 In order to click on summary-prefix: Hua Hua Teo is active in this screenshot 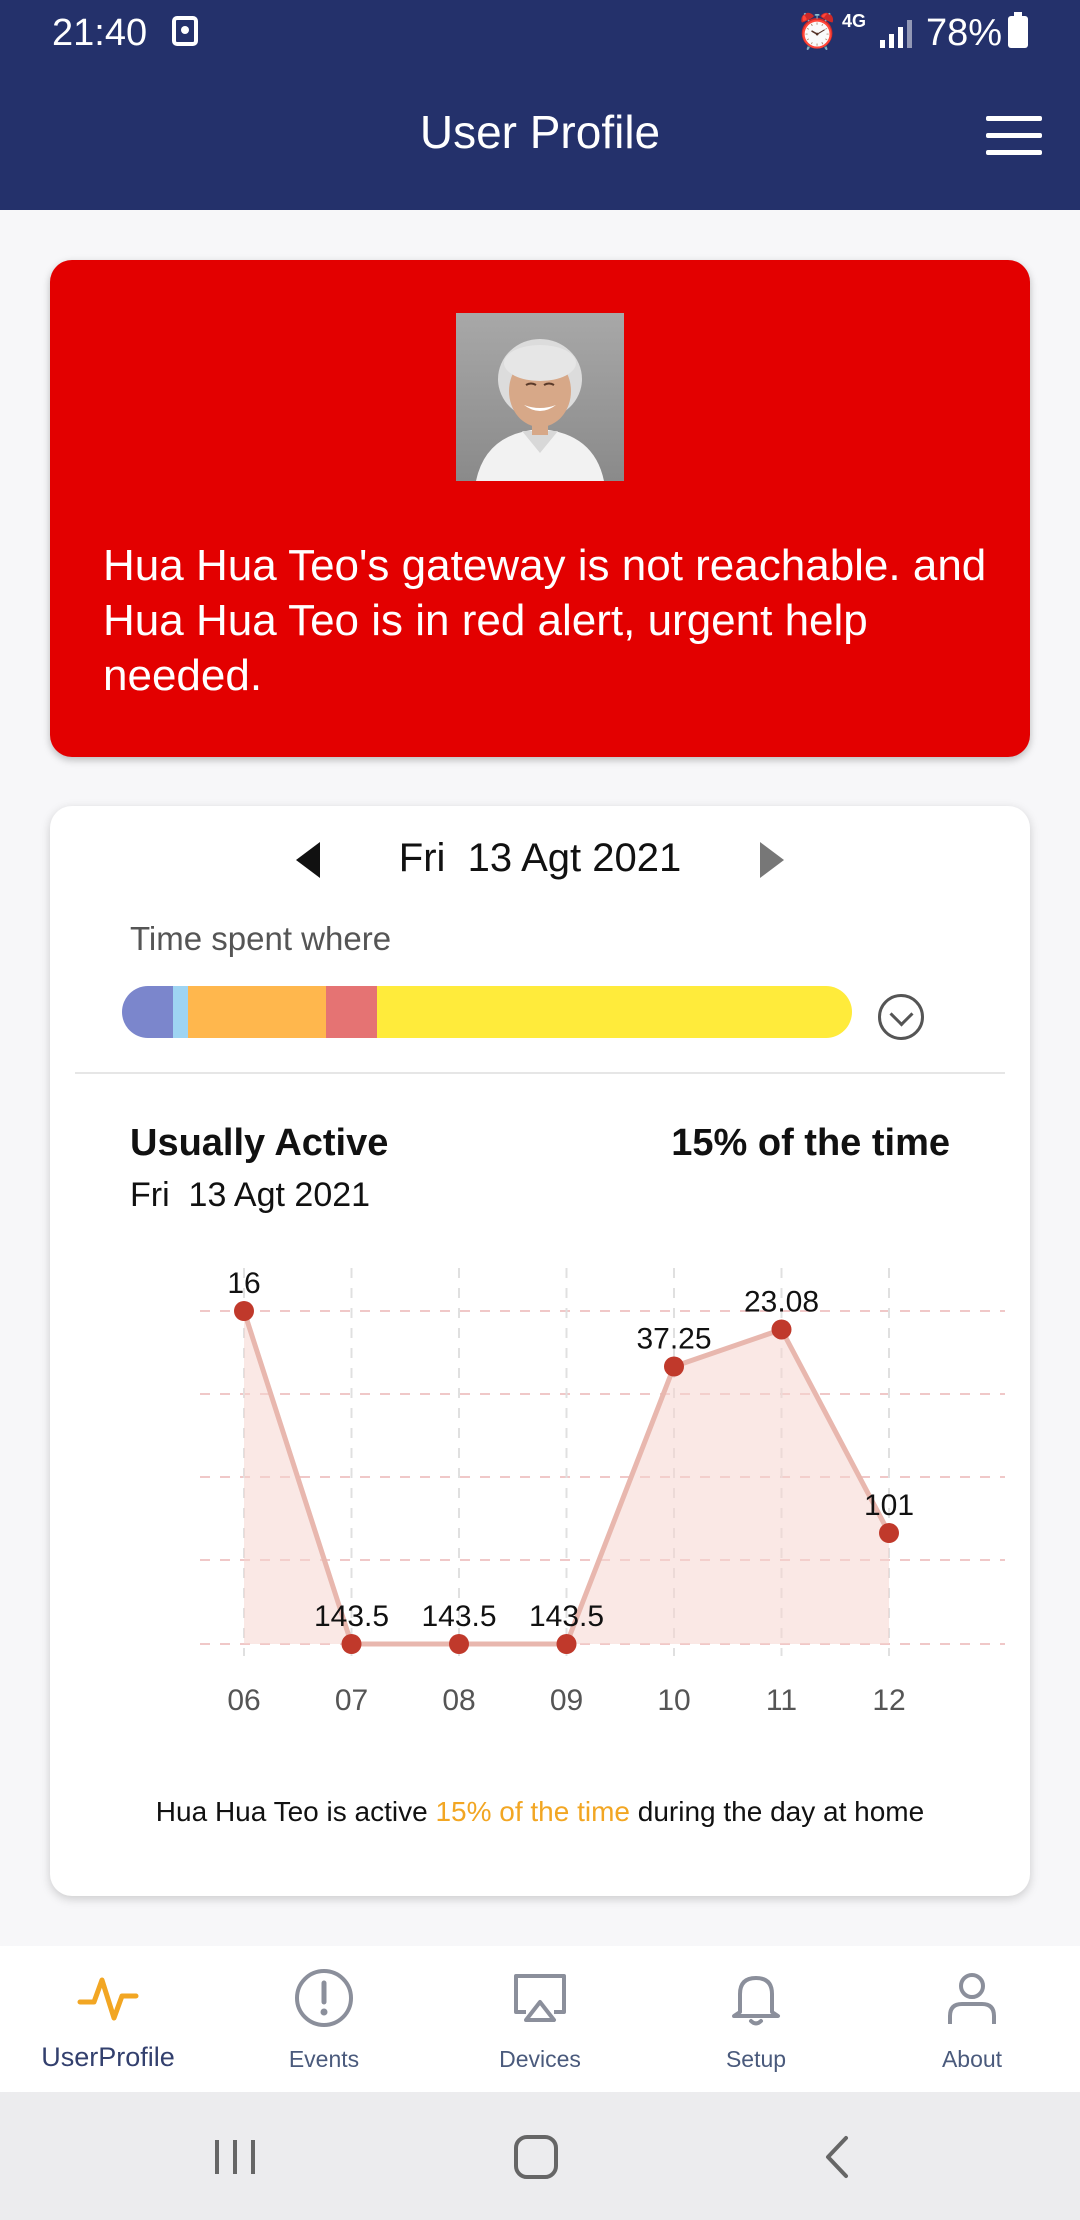, I will do `click(295, 1811)`.